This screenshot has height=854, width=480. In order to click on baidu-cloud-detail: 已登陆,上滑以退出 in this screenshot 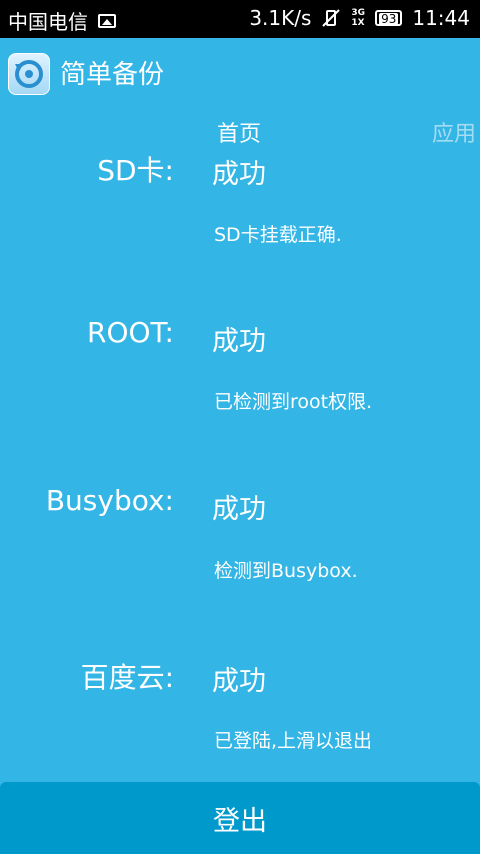, I will do `click(293, 741)`.